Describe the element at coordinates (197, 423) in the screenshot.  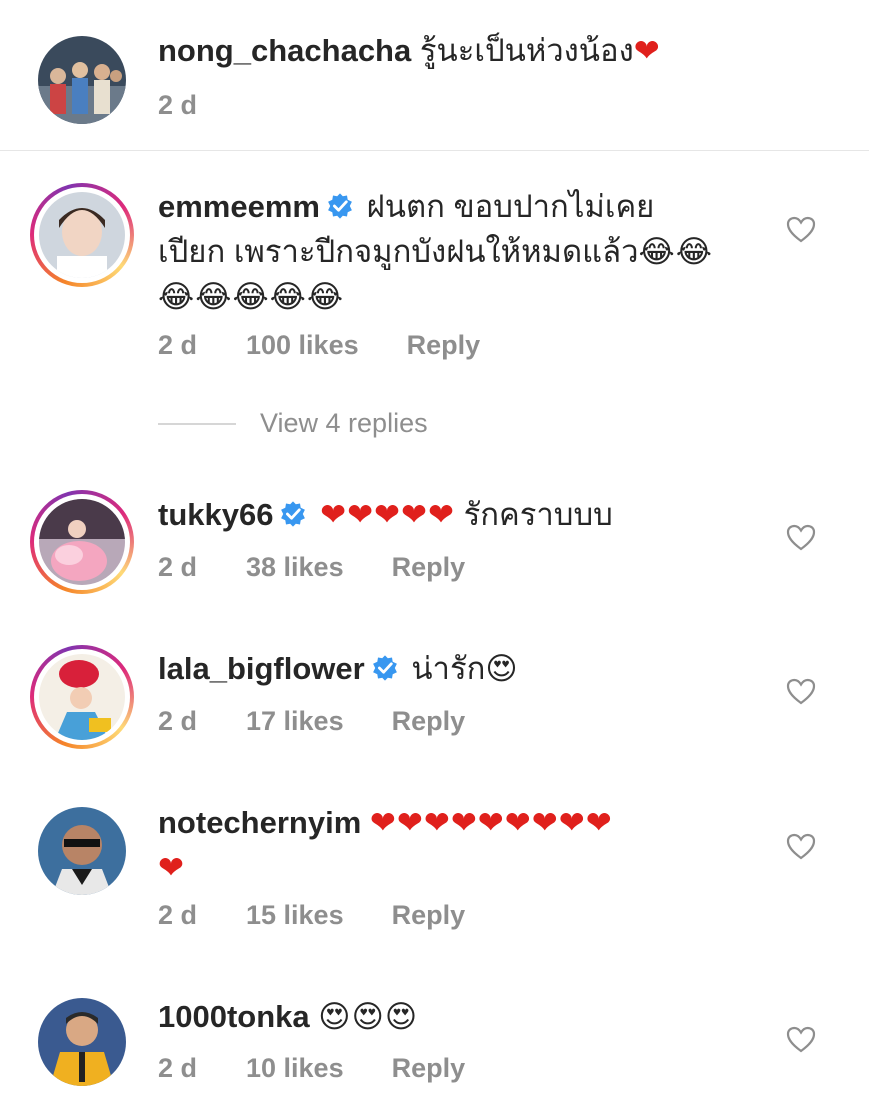
I see `replies-line` at that location.